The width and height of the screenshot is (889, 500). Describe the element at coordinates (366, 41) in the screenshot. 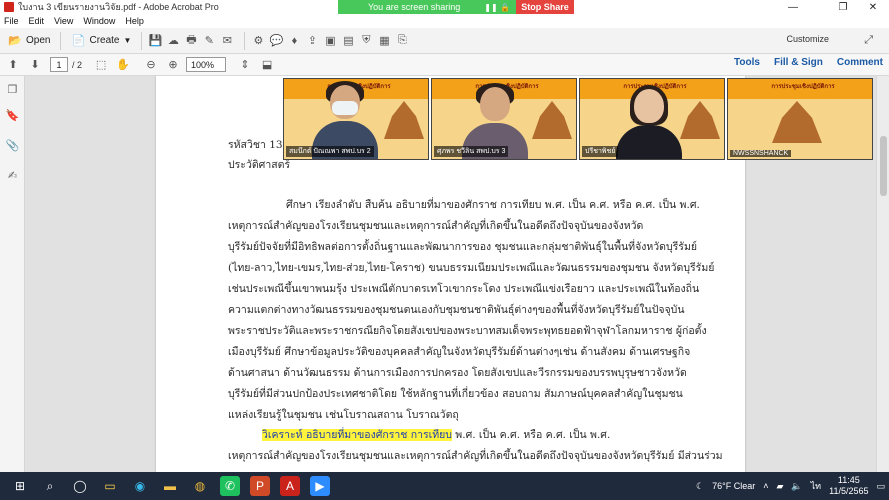

I see `protect-icon: ⛨` at that location.